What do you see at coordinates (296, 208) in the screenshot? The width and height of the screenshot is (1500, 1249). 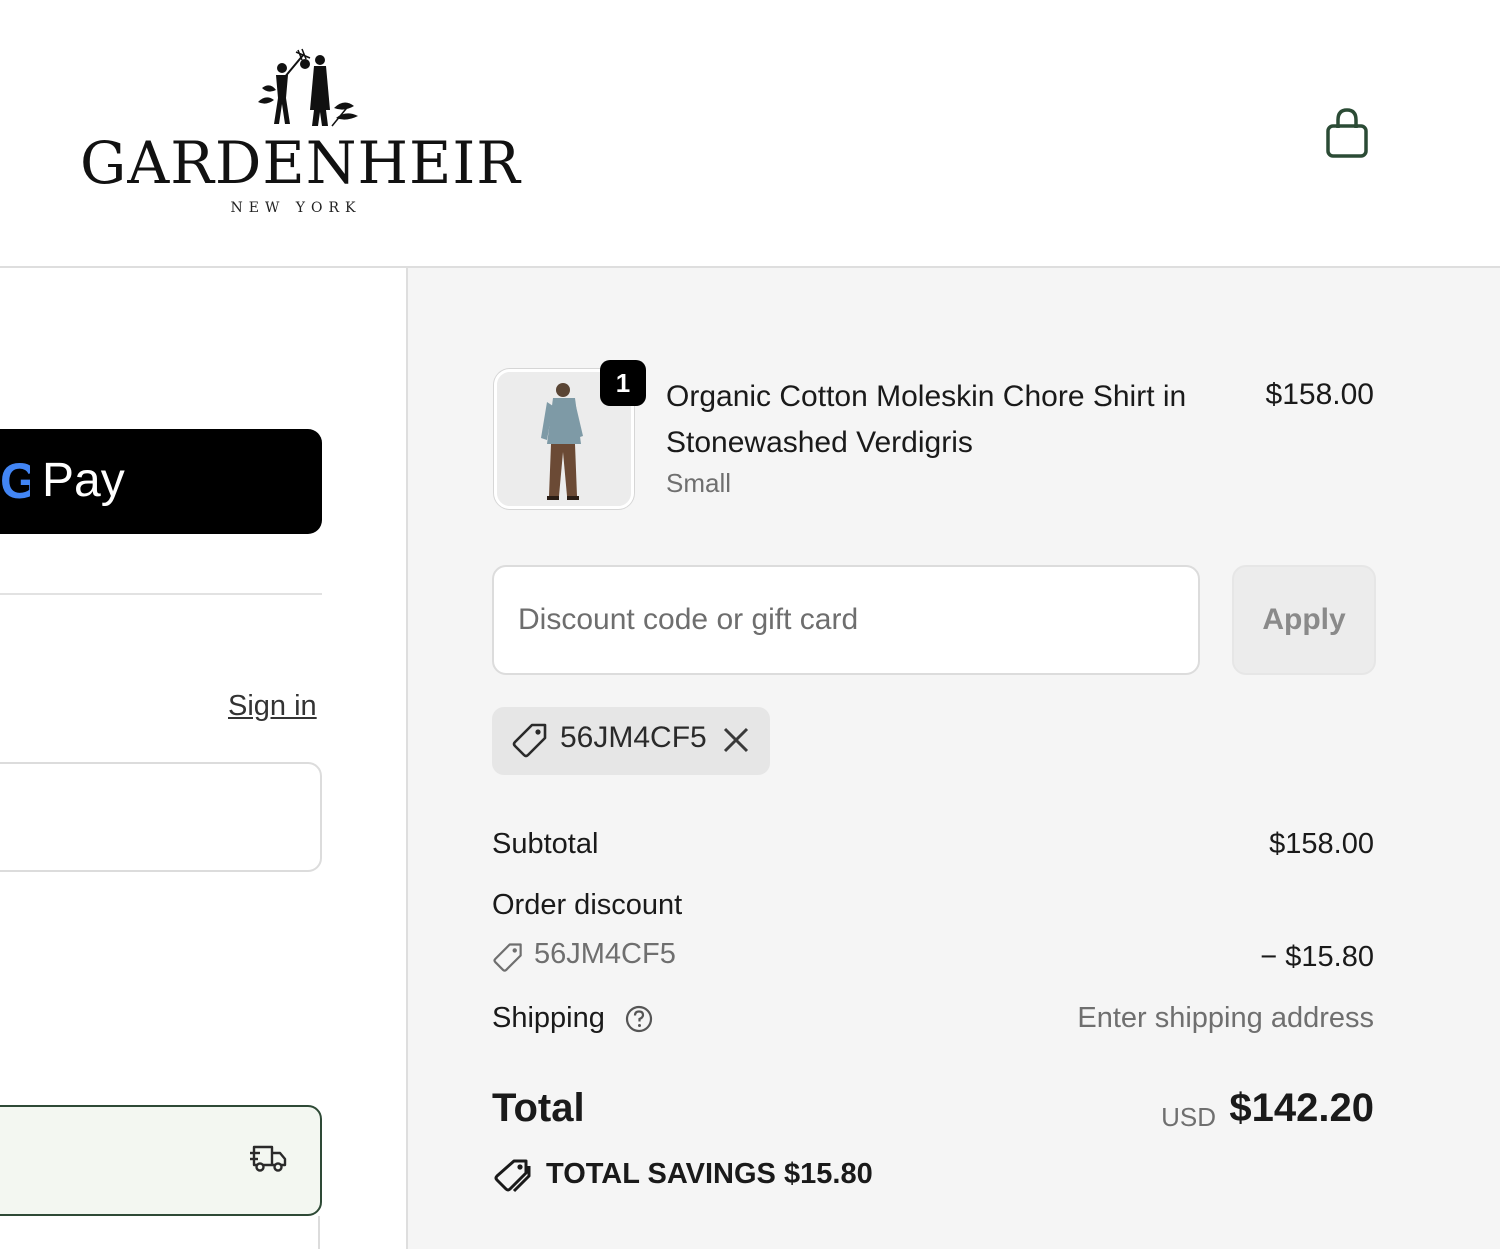 I see `brand-location: NEW YORK` at bounding box center [296, 208].